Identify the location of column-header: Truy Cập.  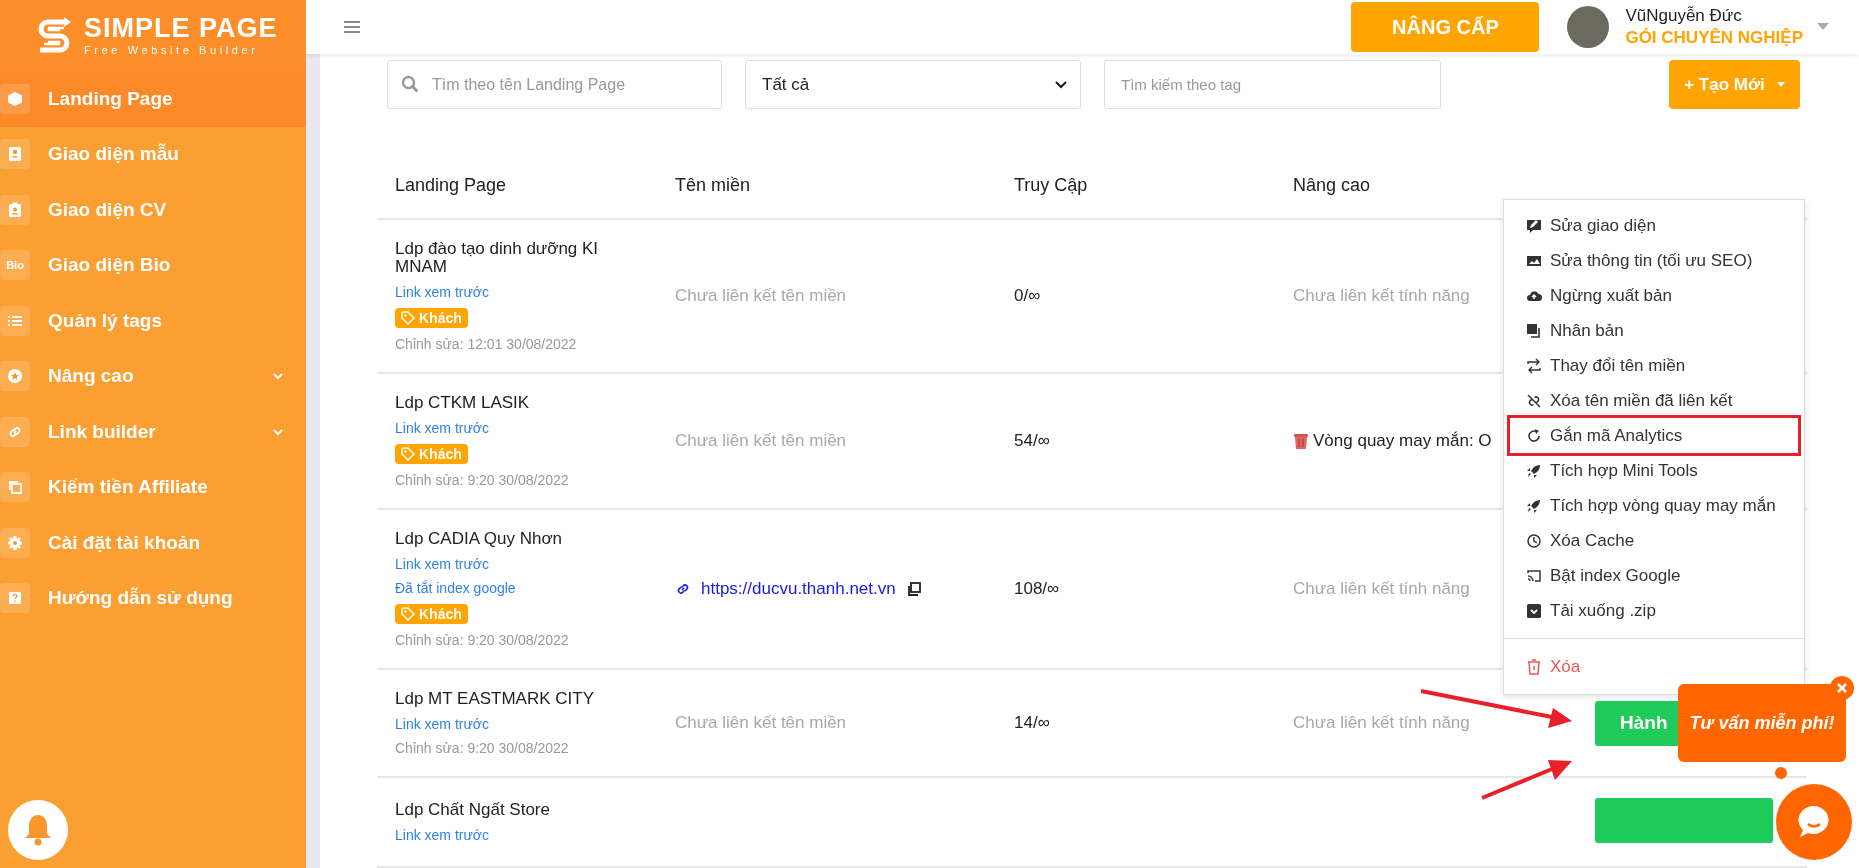
(1051, 185).